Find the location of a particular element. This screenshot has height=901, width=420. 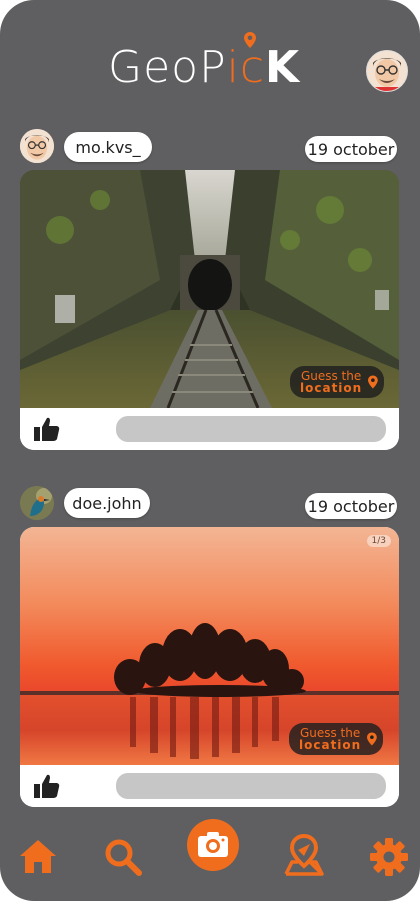

logo-pin-icon is located at coordinates (250, 40).